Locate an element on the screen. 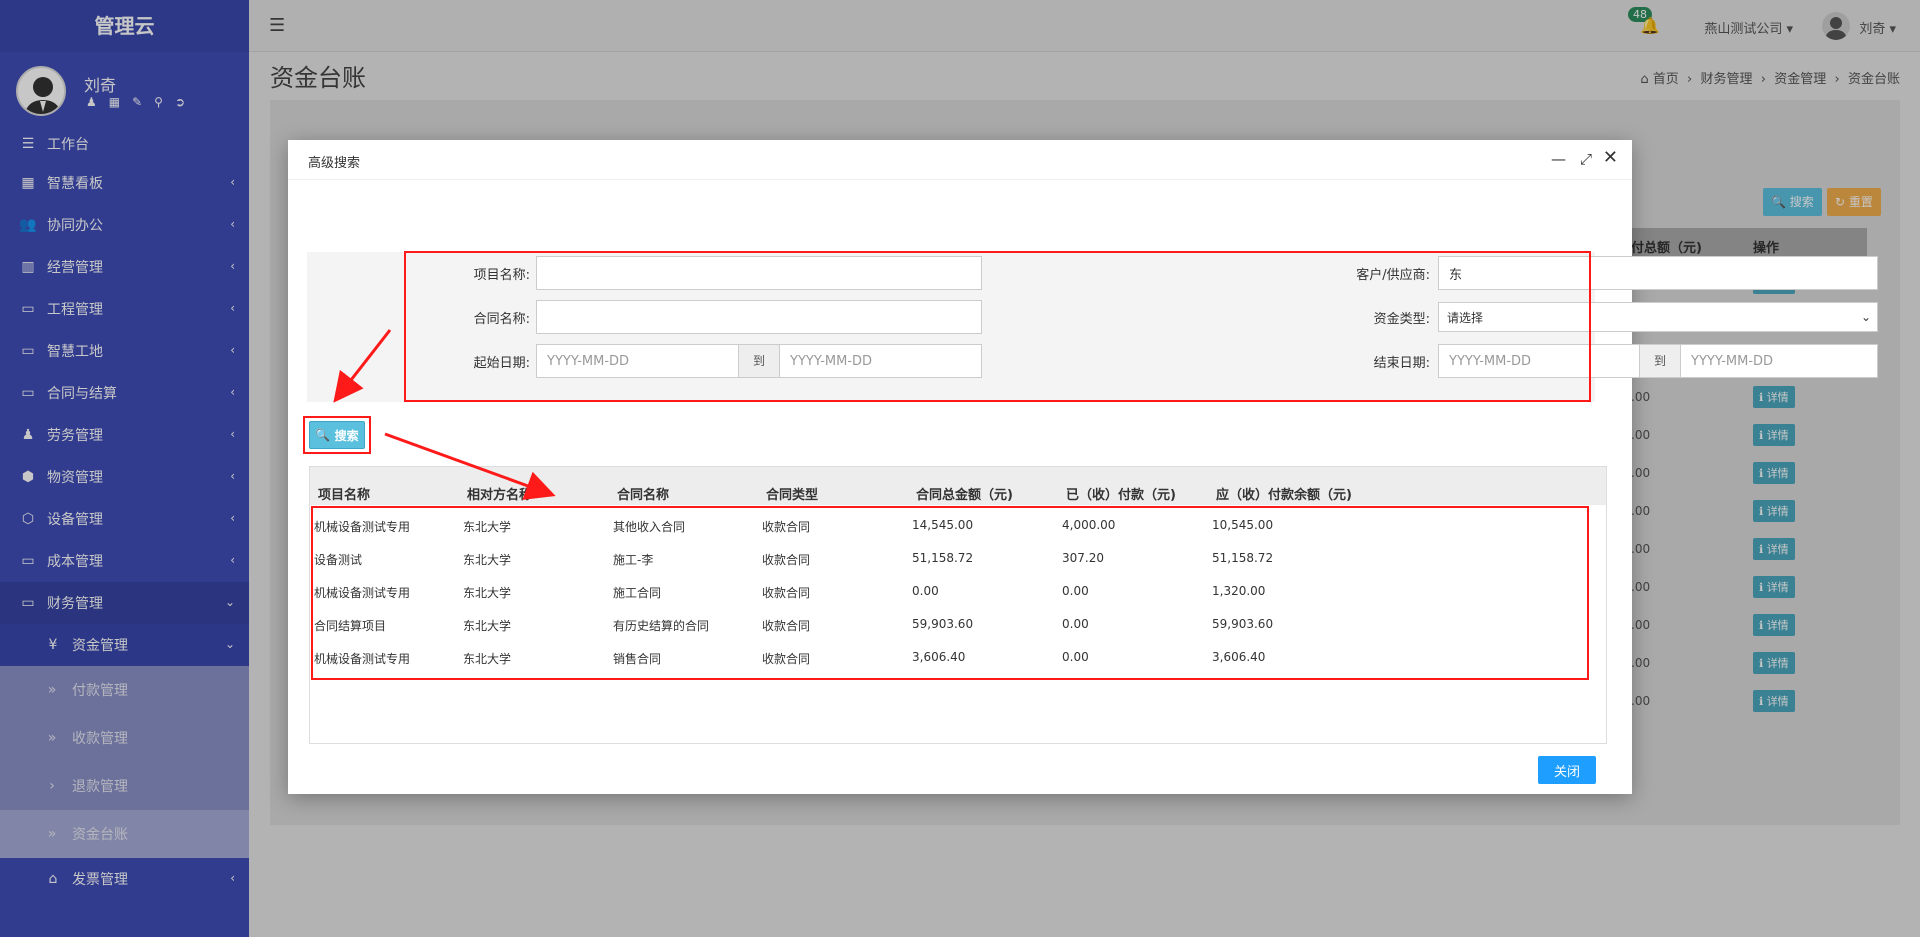 This screenshot has width=1920, height=937. column-header: 应（收）付款余额（元) is located at coordinates (1284, 493).